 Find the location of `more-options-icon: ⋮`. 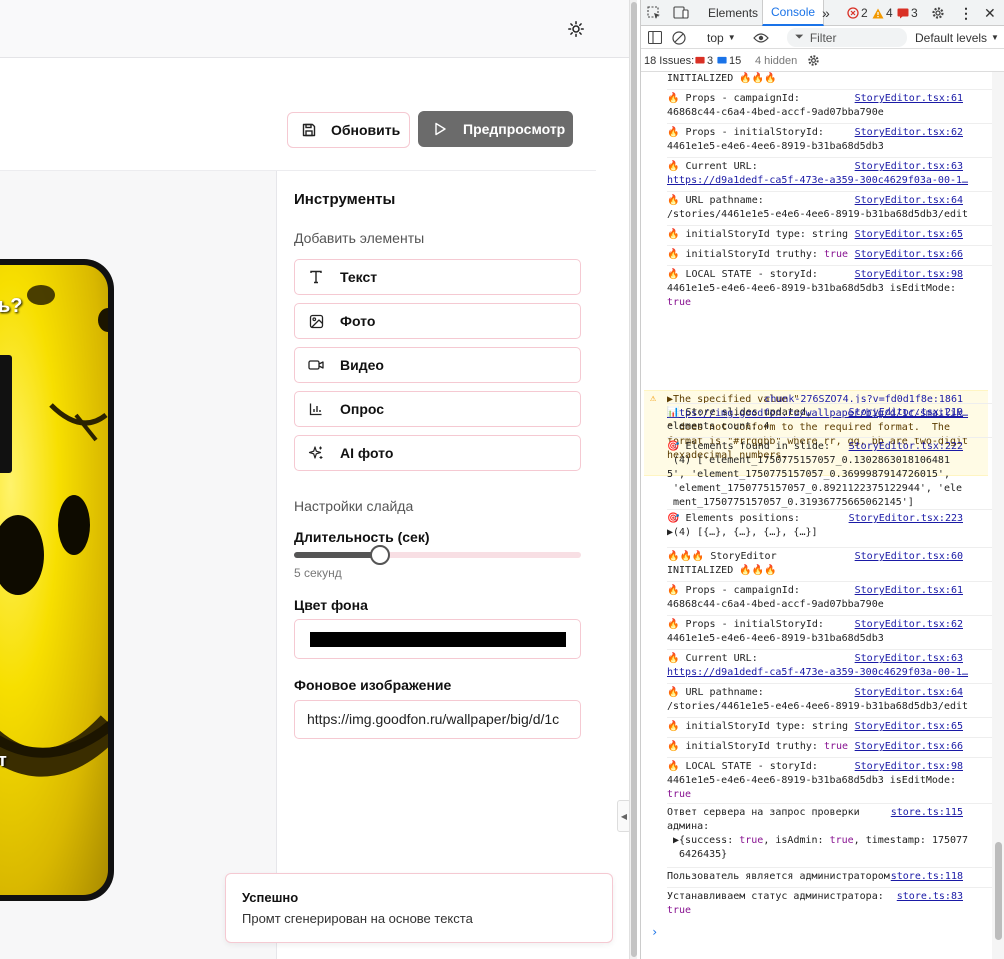

more-options-icon: ⋮ is located at coordinates (966, 13).